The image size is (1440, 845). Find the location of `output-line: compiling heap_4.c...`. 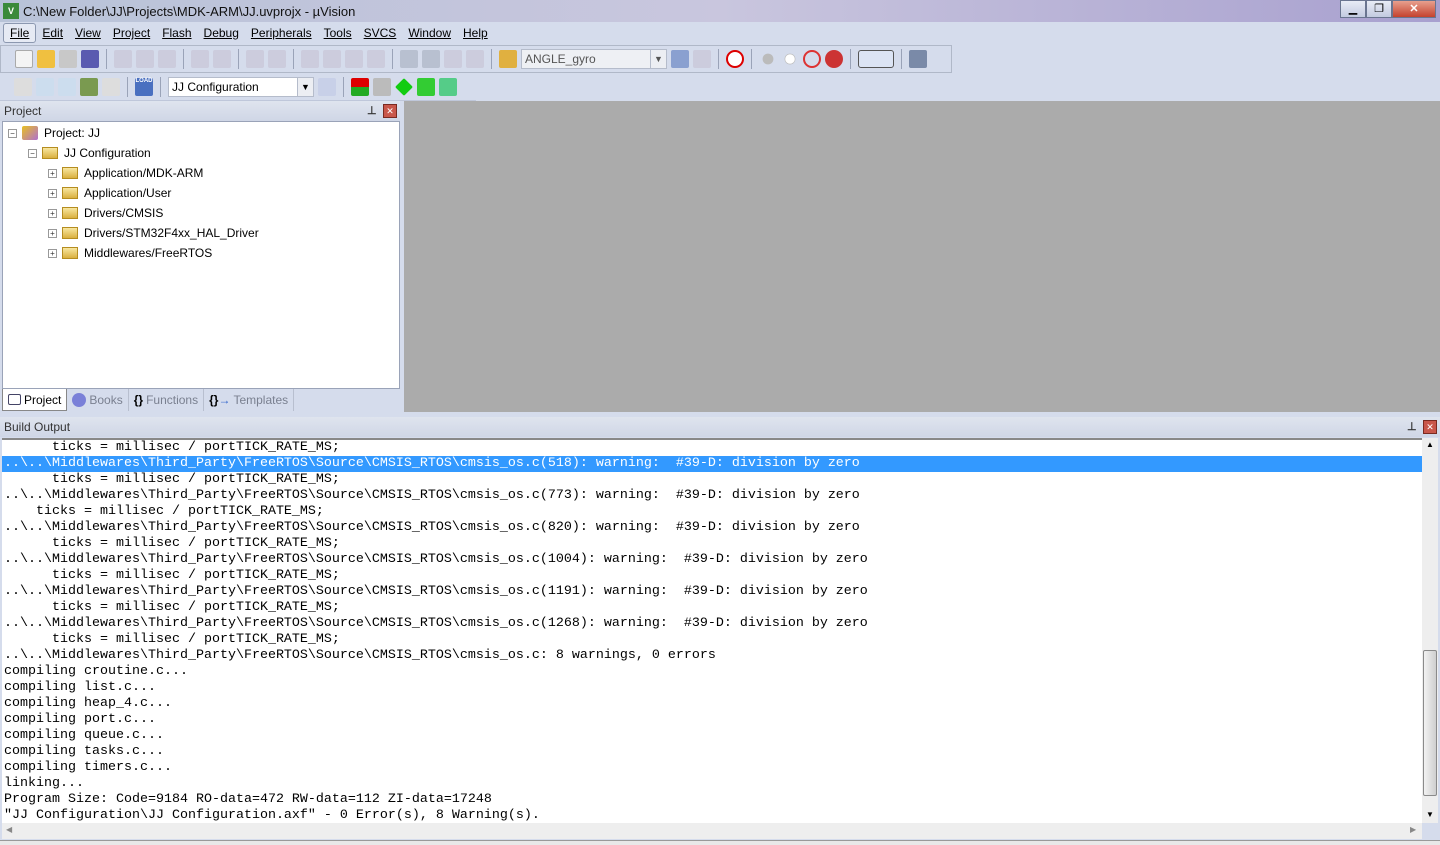

output-line: compiling heap_4.c... is located at coordinates (712, 704).